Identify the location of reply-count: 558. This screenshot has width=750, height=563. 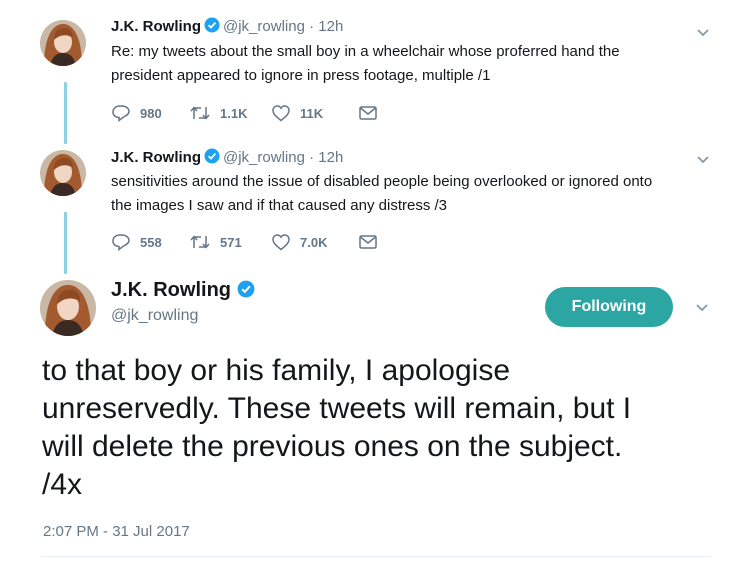
(151, 242).